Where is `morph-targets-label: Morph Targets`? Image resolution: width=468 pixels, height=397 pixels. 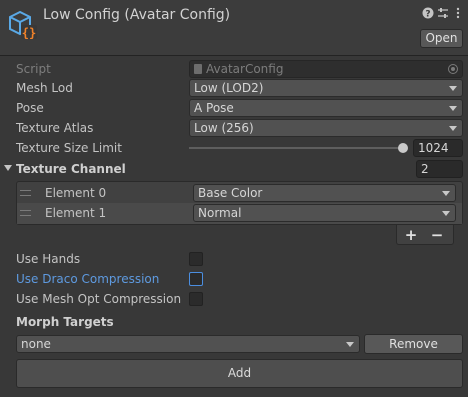 morph-targets-label: Morph Targets is located at coordinates (65, 322).